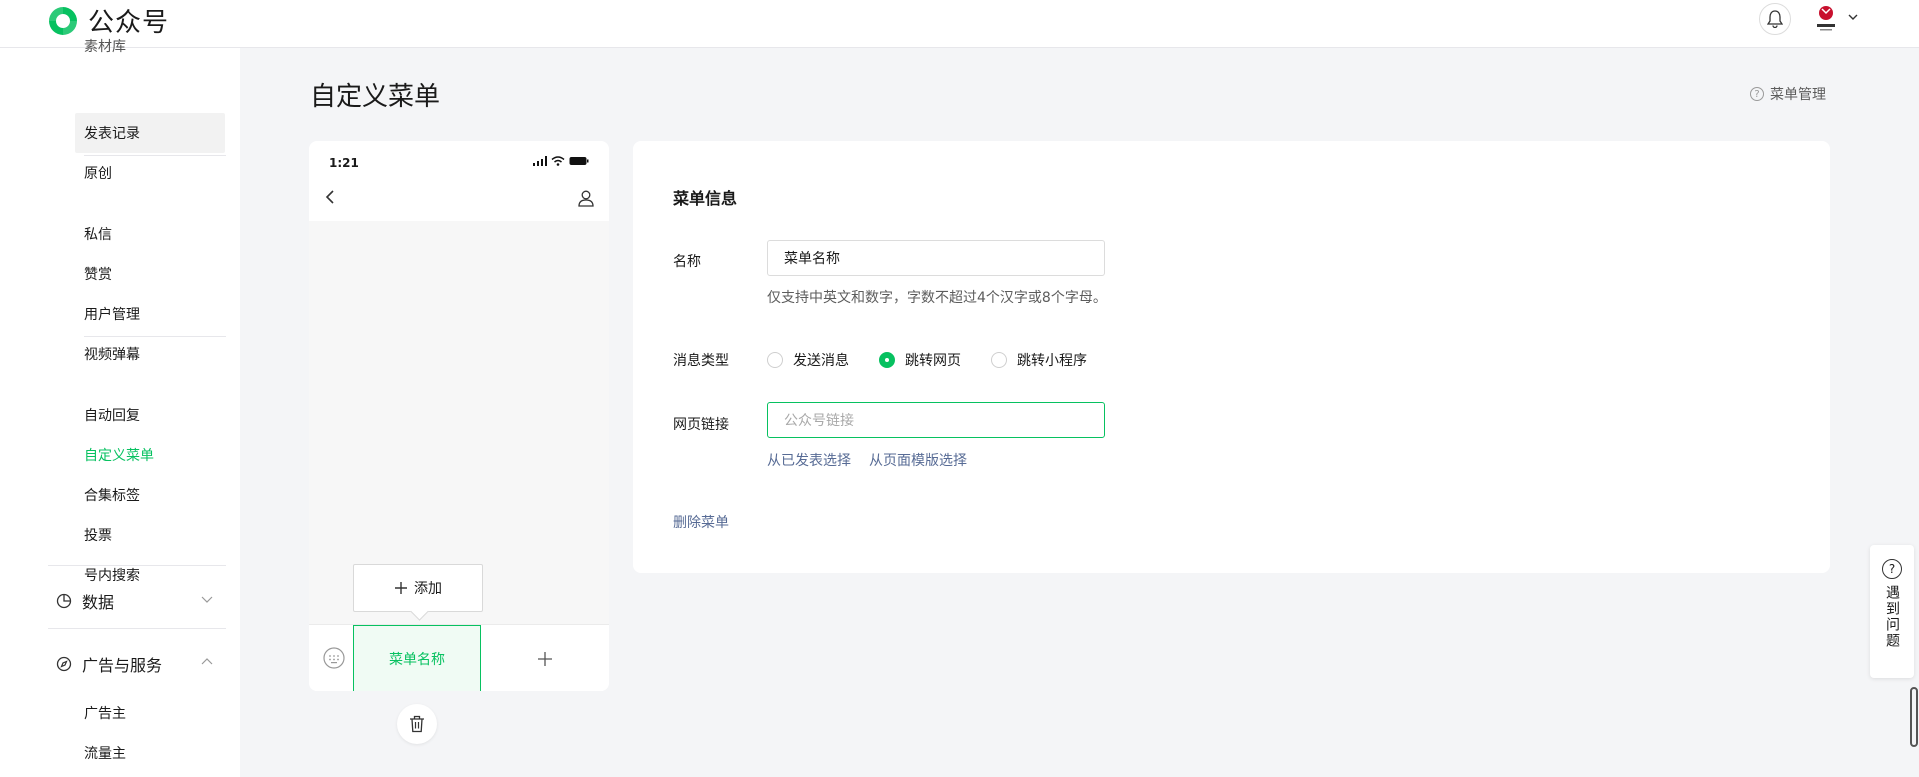 The height and width of the screenshot is (777, 1919). I want to click on menu-name-input: 菜单名称, so click(936, 258).